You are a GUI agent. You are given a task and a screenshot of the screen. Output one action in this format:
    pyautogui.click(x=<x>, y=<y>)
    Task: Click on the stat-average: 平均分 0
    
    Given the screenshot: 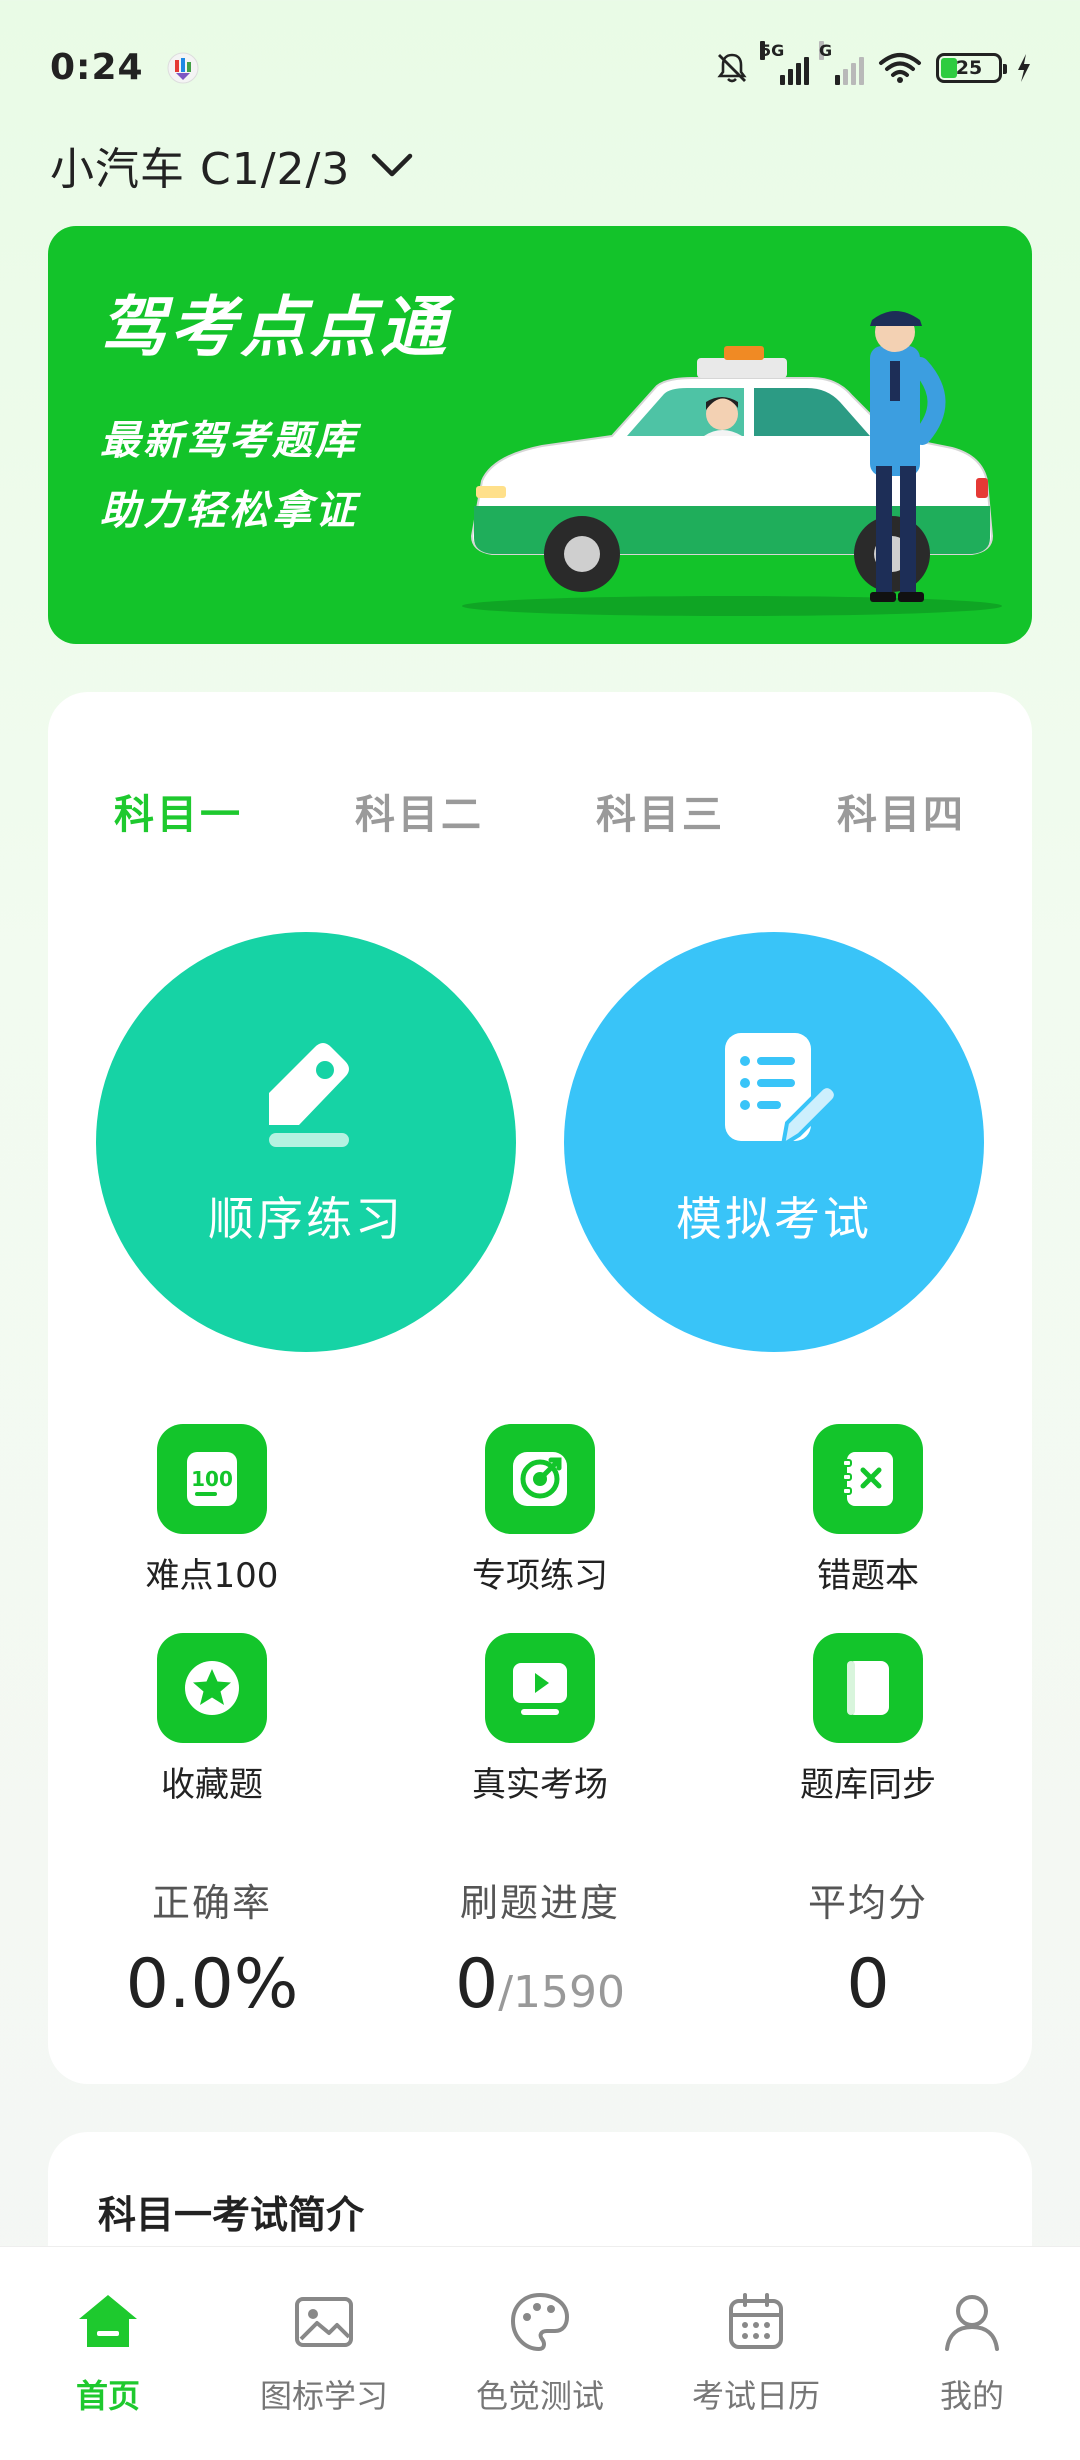 What is the action you would take?
    pyautogui.click(x=868, y=1948)
    